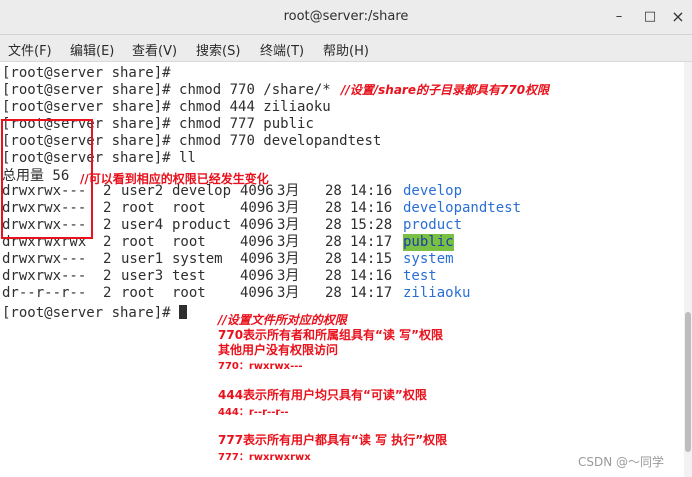 Image resolution: width=692 pixels, height=477 pixels. Describe the element at coordinates (371, 225) in the screenshot. I see `listing-time: 15:28` at that location.